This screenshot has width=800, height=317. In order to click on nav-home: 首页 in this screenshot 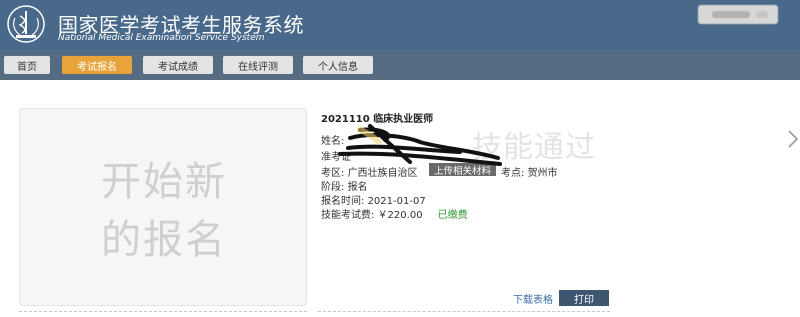, I will do `click(27, 65)`.